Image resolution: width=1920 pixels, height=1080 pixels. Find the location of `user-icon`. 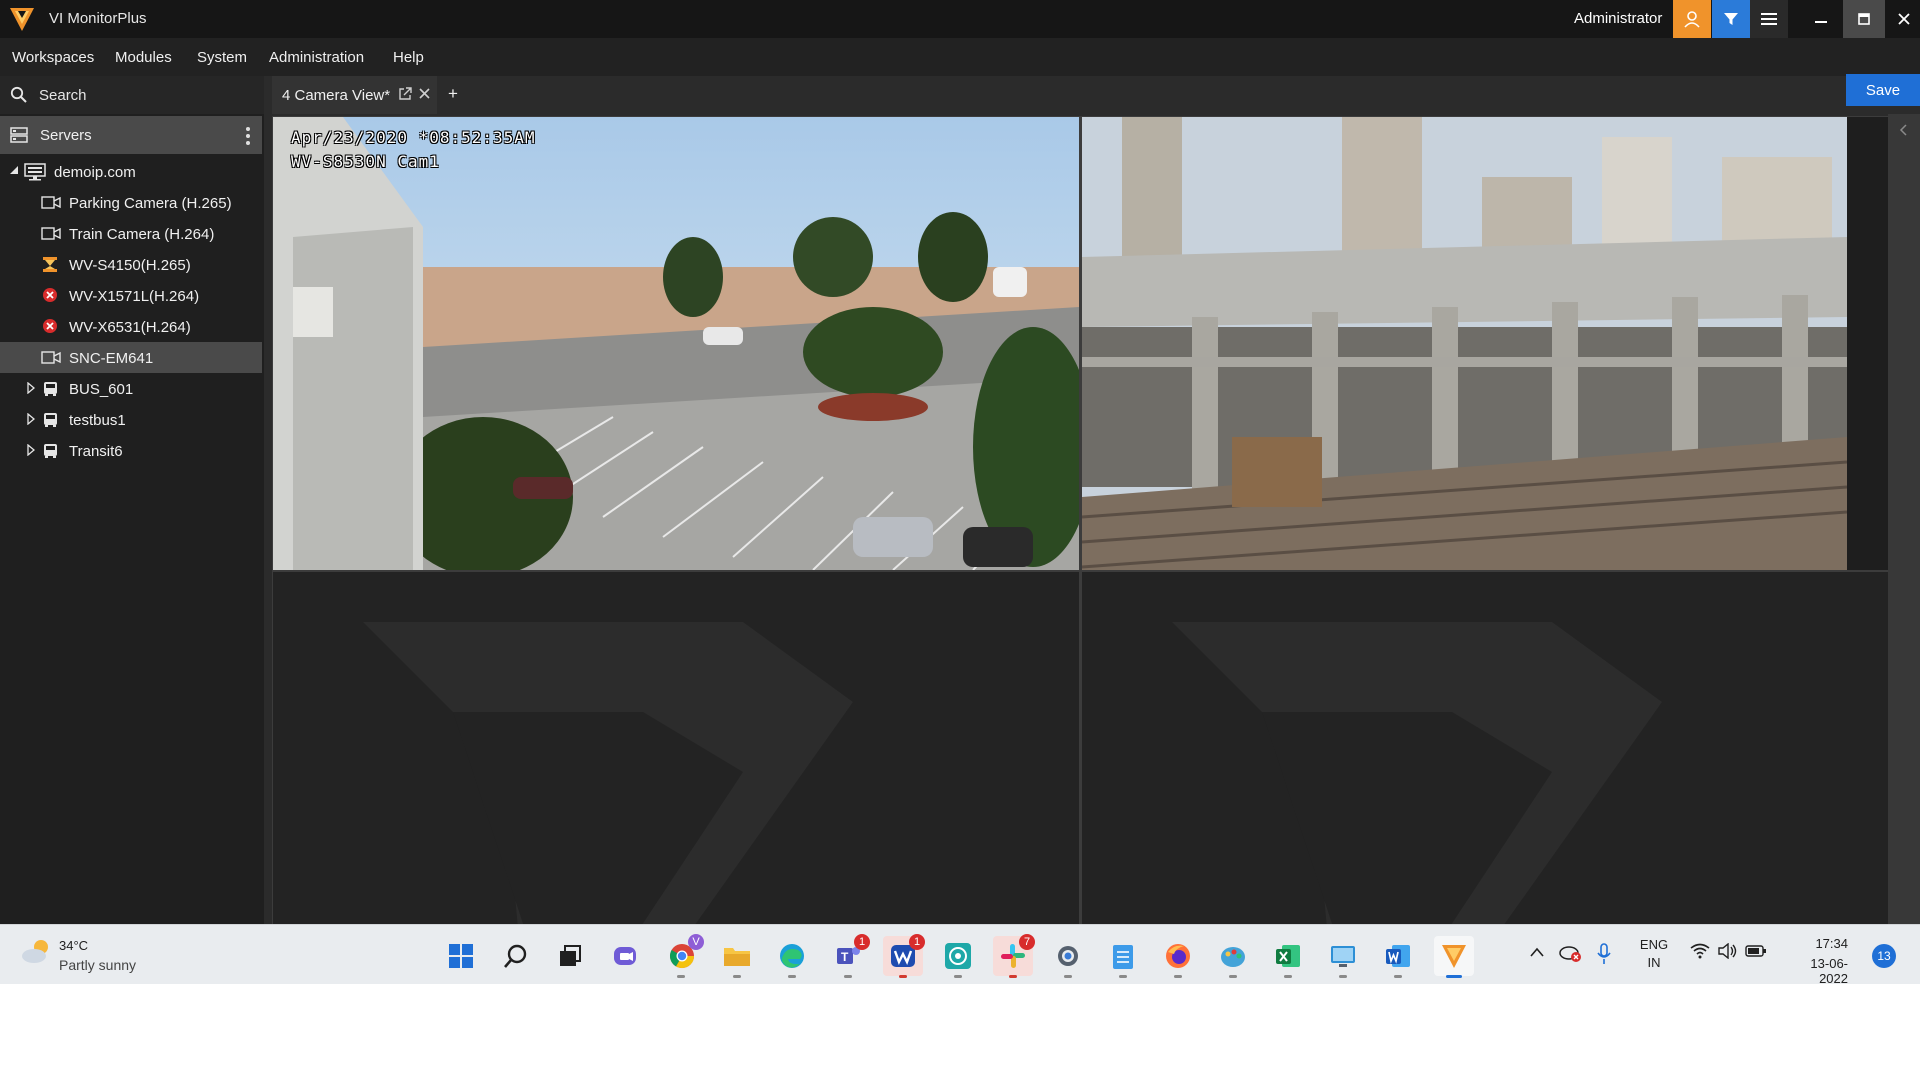

user-icon is located at coordinates (1692, 19).